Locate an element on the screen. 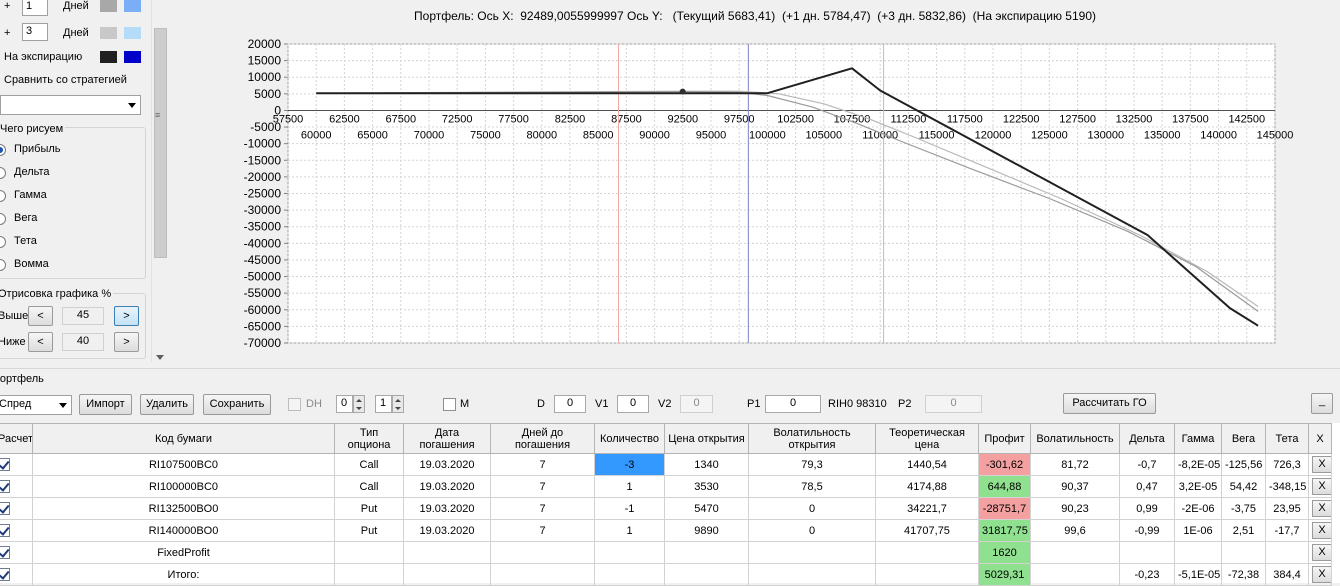  color-swatch-2a is located at coordinates (108, 33).